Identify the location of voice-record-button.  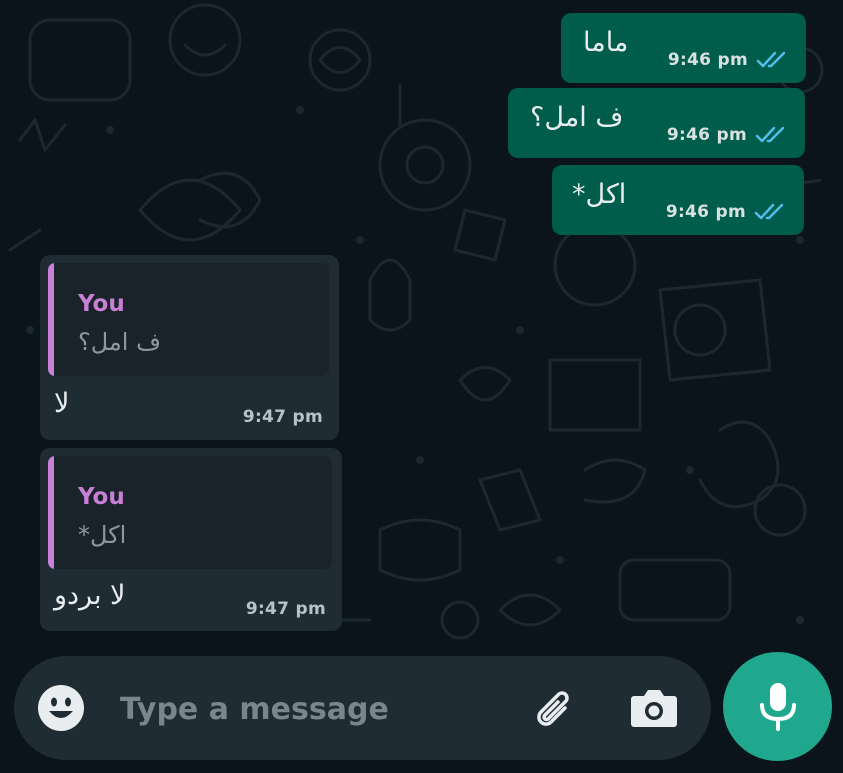
(777, 706).